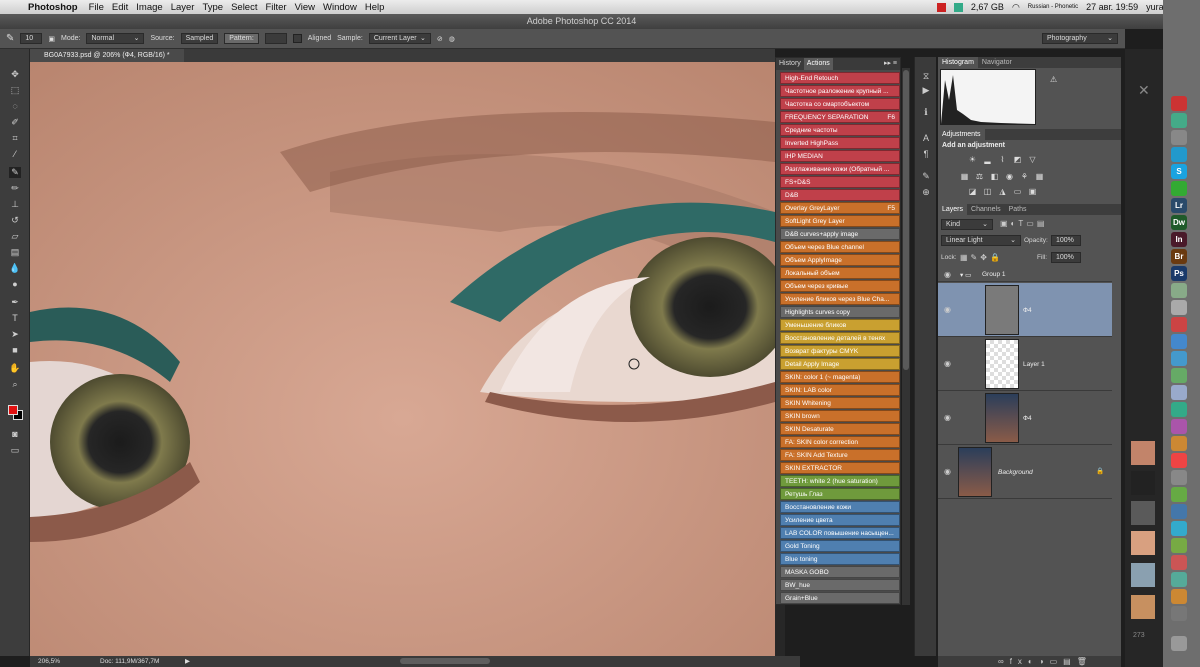 The height and width of the screenshot is (667, 1200). Describe the element at coordinates (1002, 160) in the screenshot. I see `curves-icon: ⌇` at that location.